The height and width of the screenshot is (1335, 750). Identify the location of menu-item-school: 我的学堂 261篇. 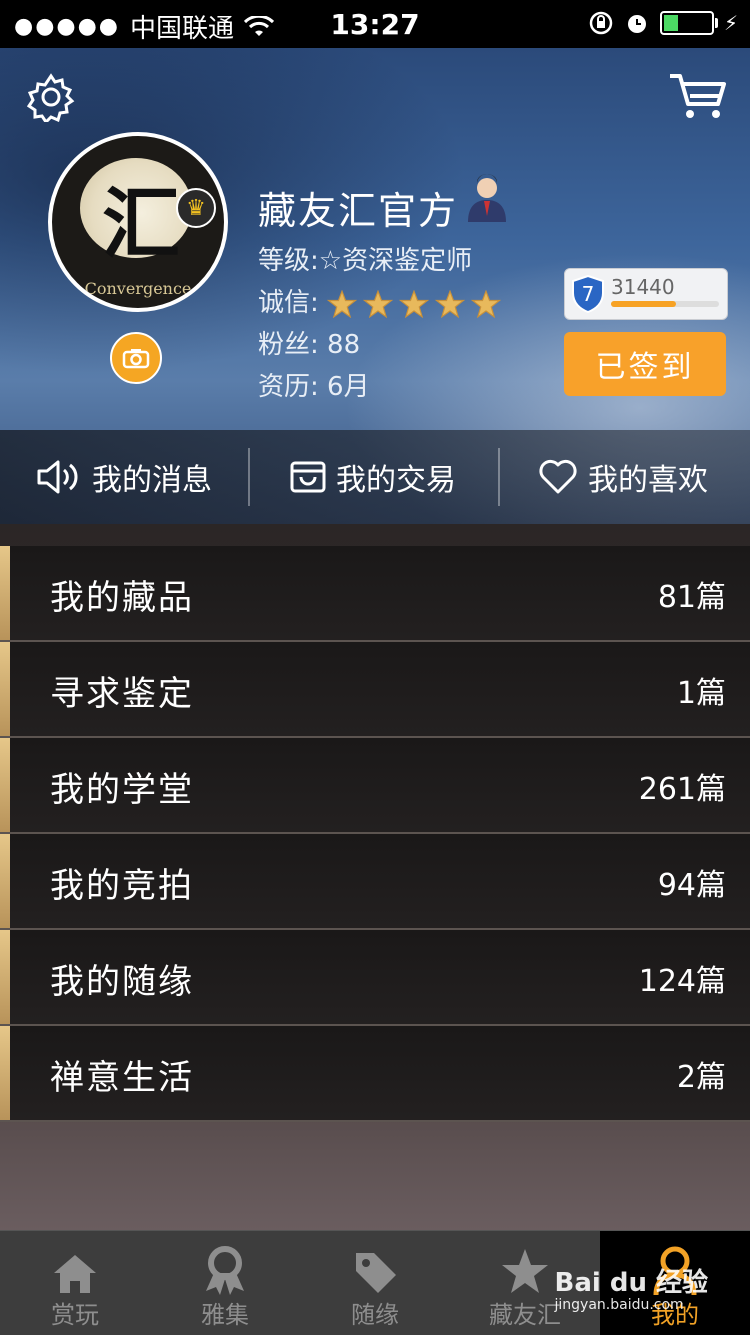
(375, 786).